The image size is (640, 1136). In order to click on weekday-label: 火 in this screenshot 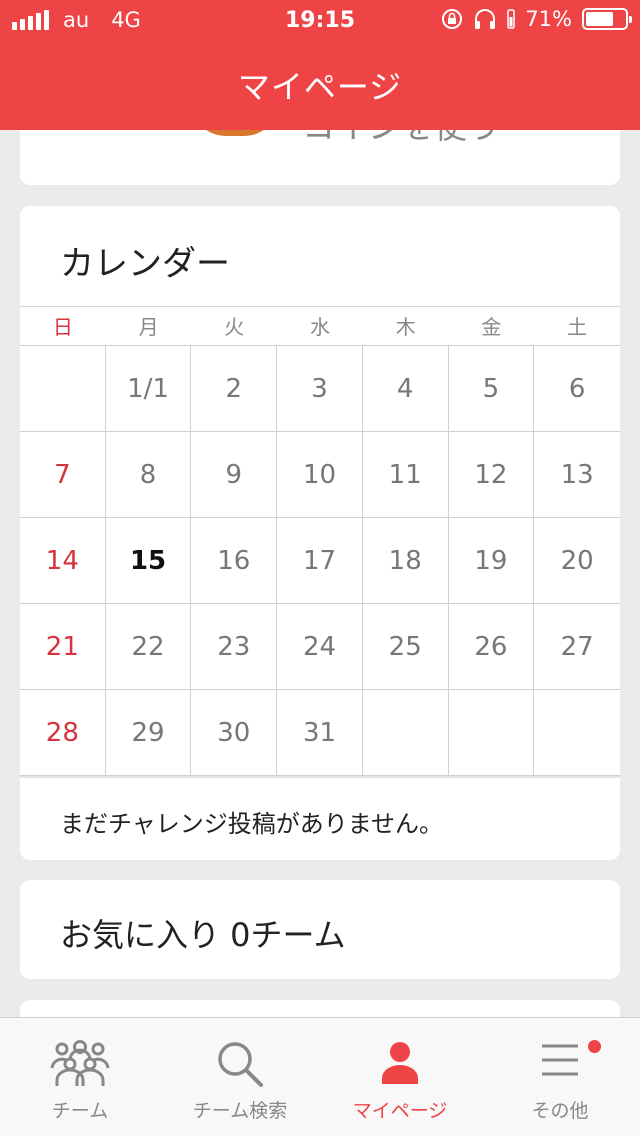, I will do `click(234, 327)`.